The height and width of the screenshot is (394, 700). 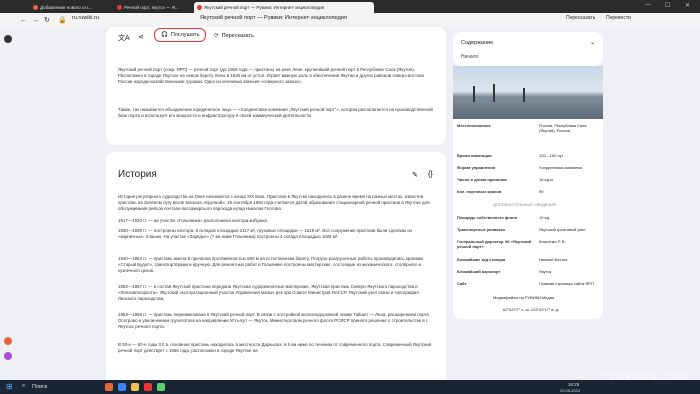 What do you see at coordinates (569, 128) in the screenshot?
I see `infobox-value: Россия, Республика Саха (Якутия), Россия` at bounding box center [569, 128].